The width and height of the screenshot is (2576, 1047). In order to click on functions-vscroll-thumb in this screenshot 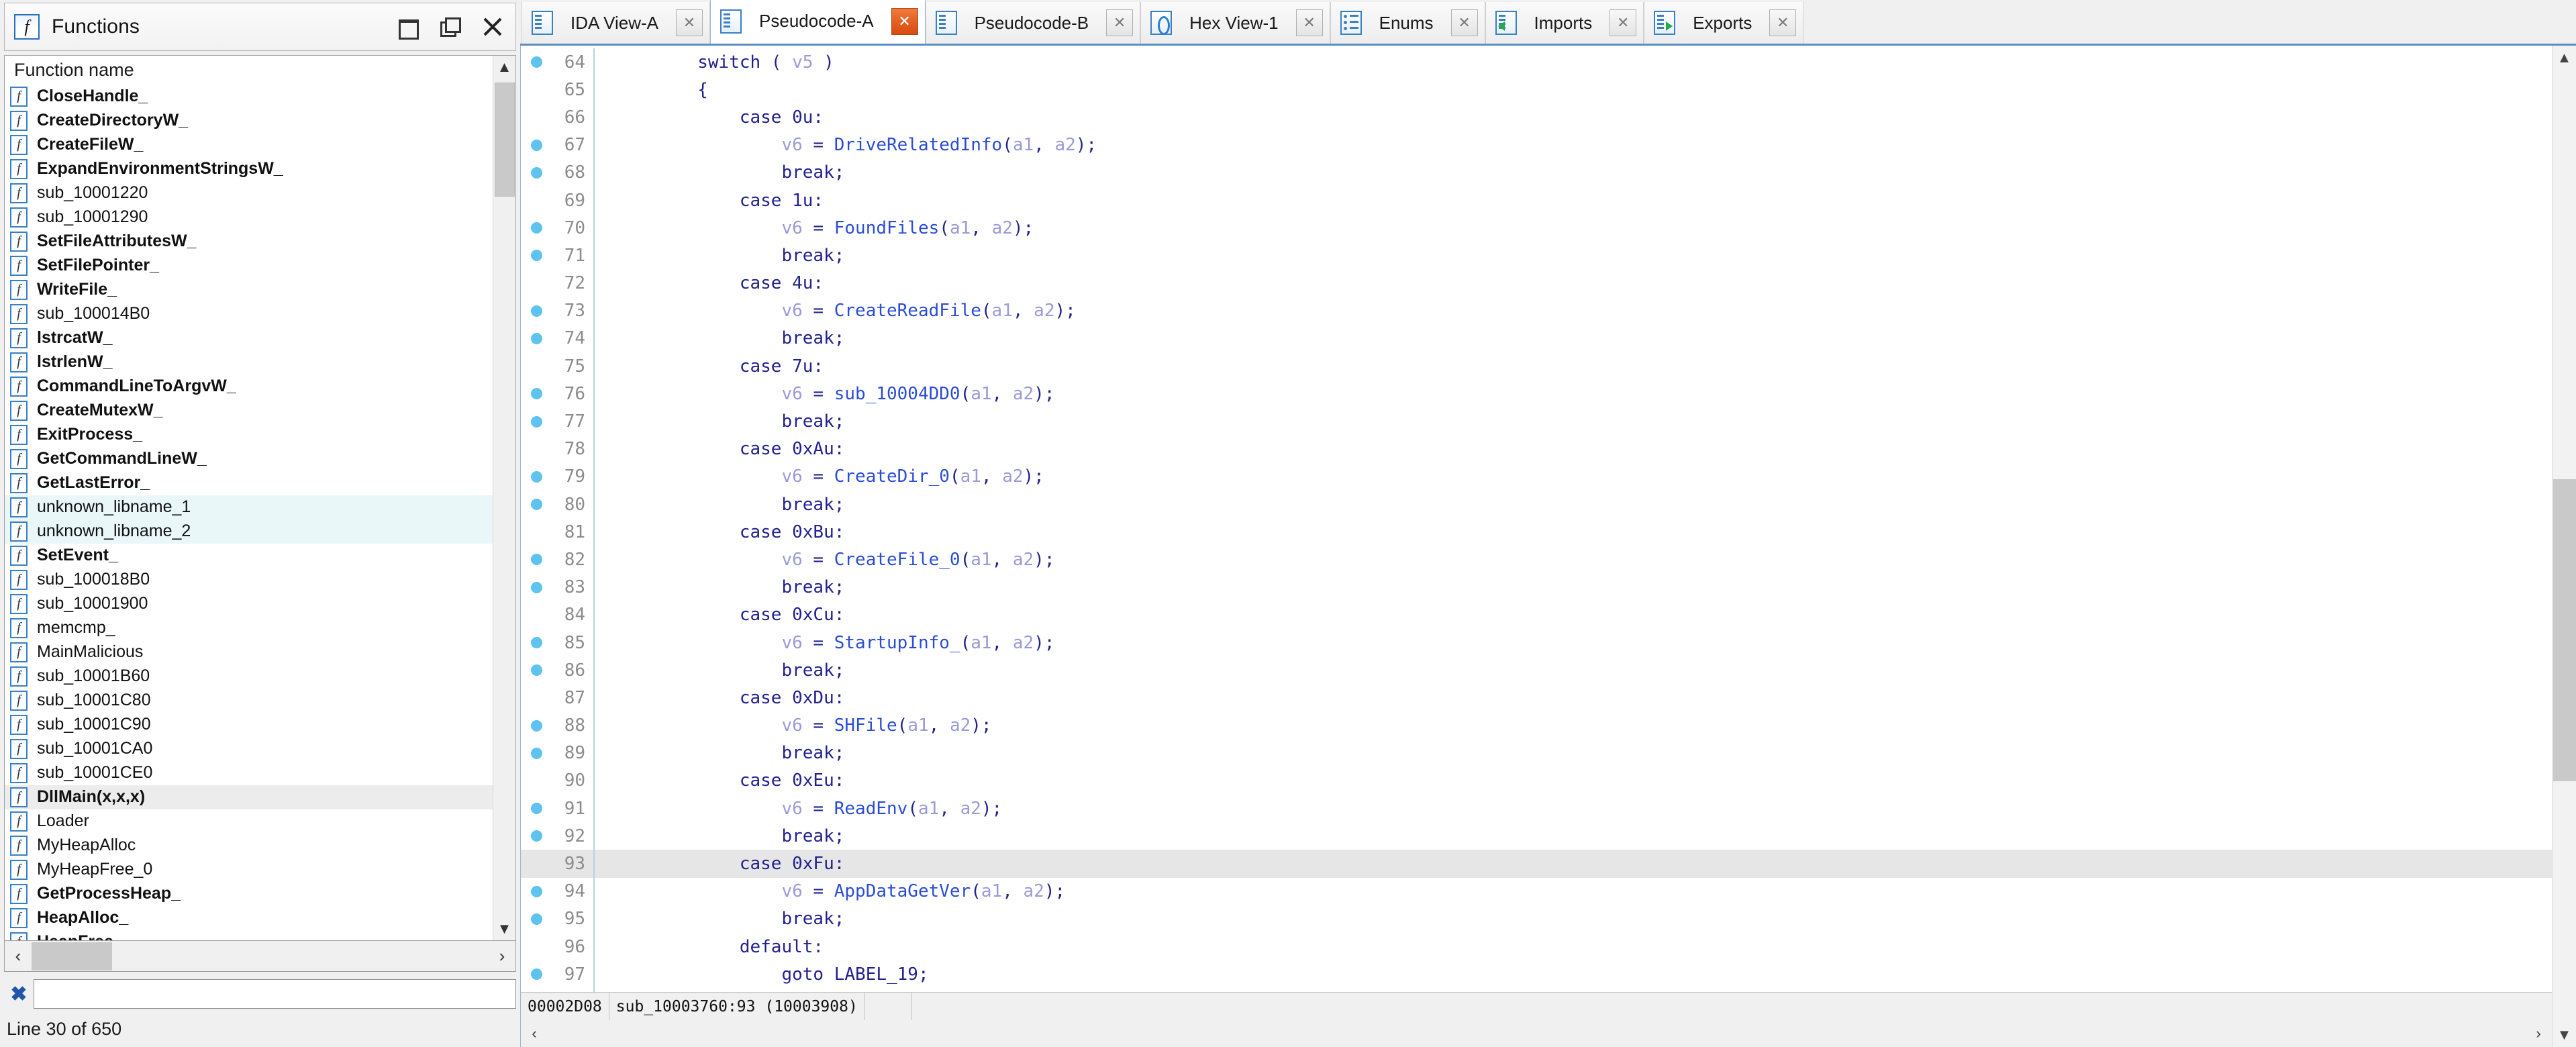, I will do `click(504, 139)`.